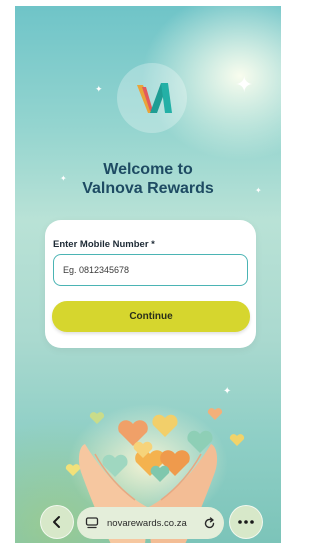 The height and width of the screenshot is (549, 320). I want to click on continue-button: Continue, so click(151, 316).